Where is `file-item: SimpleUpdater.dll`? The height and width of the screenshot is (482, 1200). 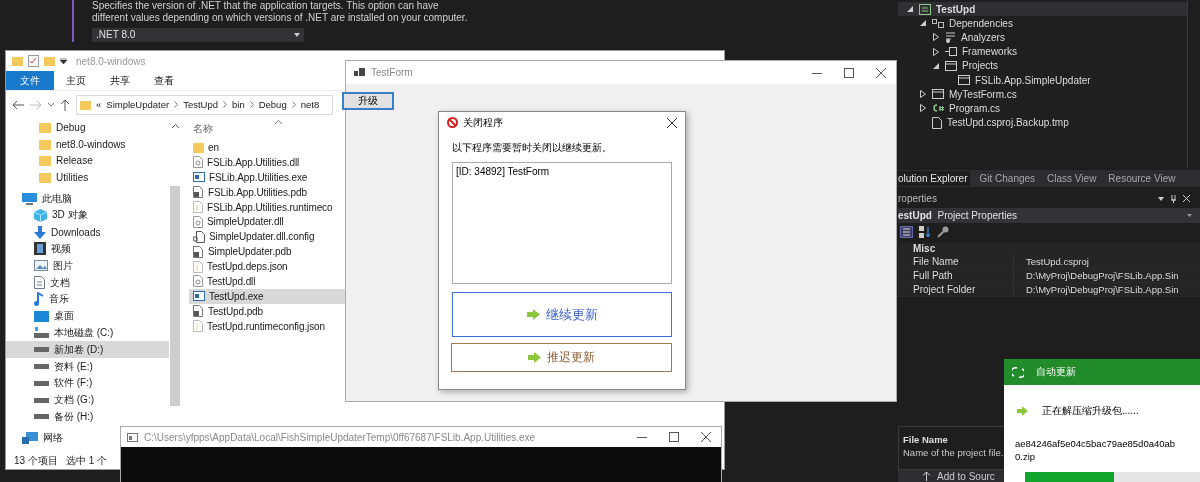 file-item: SimpleUpdater.dll is located at coordinates (267, 222).